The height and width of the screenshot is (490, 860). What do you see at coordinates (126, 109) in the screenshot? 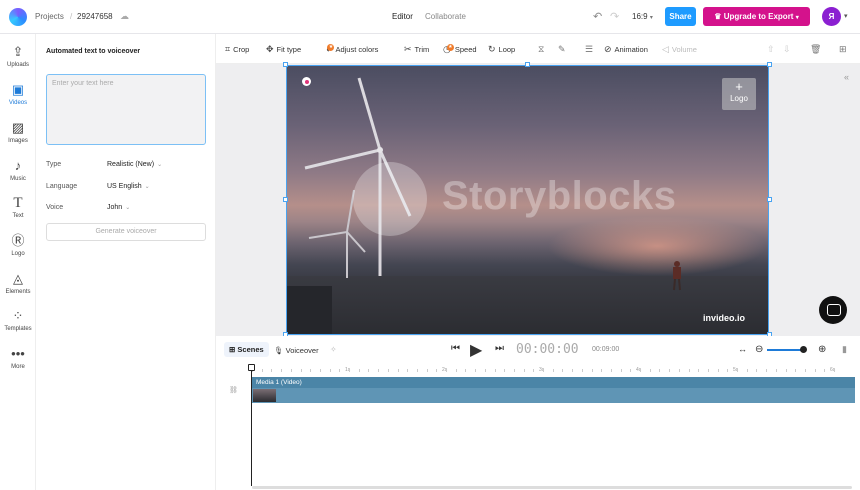
I see `voiceover-text-input` at bounding box center [126, 109].